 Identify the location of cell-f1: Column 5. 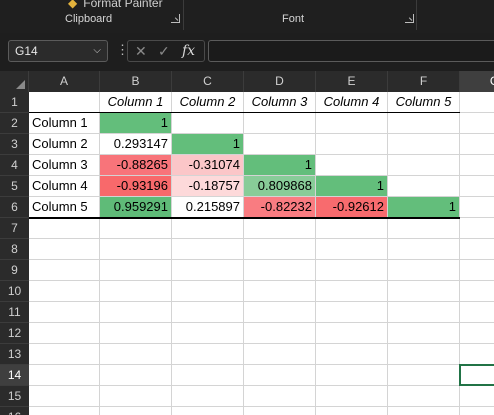
(424, 102).